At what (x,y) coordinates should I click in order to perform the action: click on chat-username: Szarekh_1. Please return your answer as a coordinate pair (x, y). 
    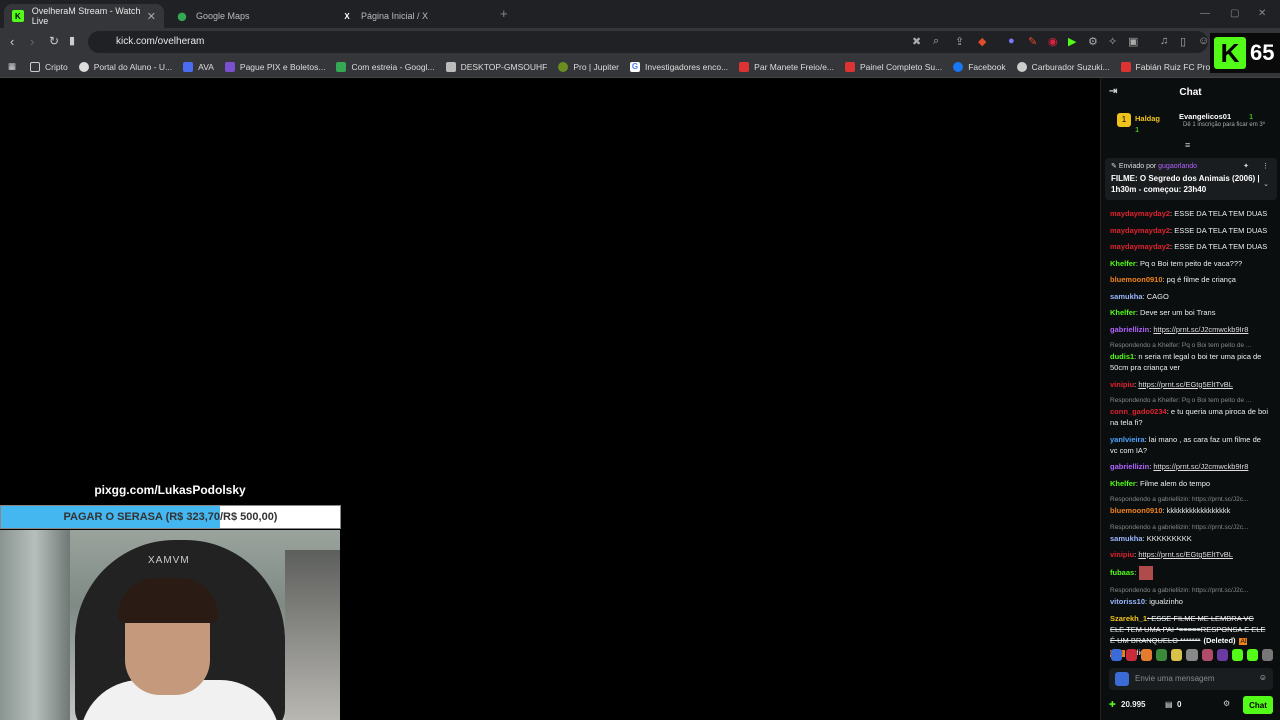
    Looking at the image, I should click on (1128, 618).